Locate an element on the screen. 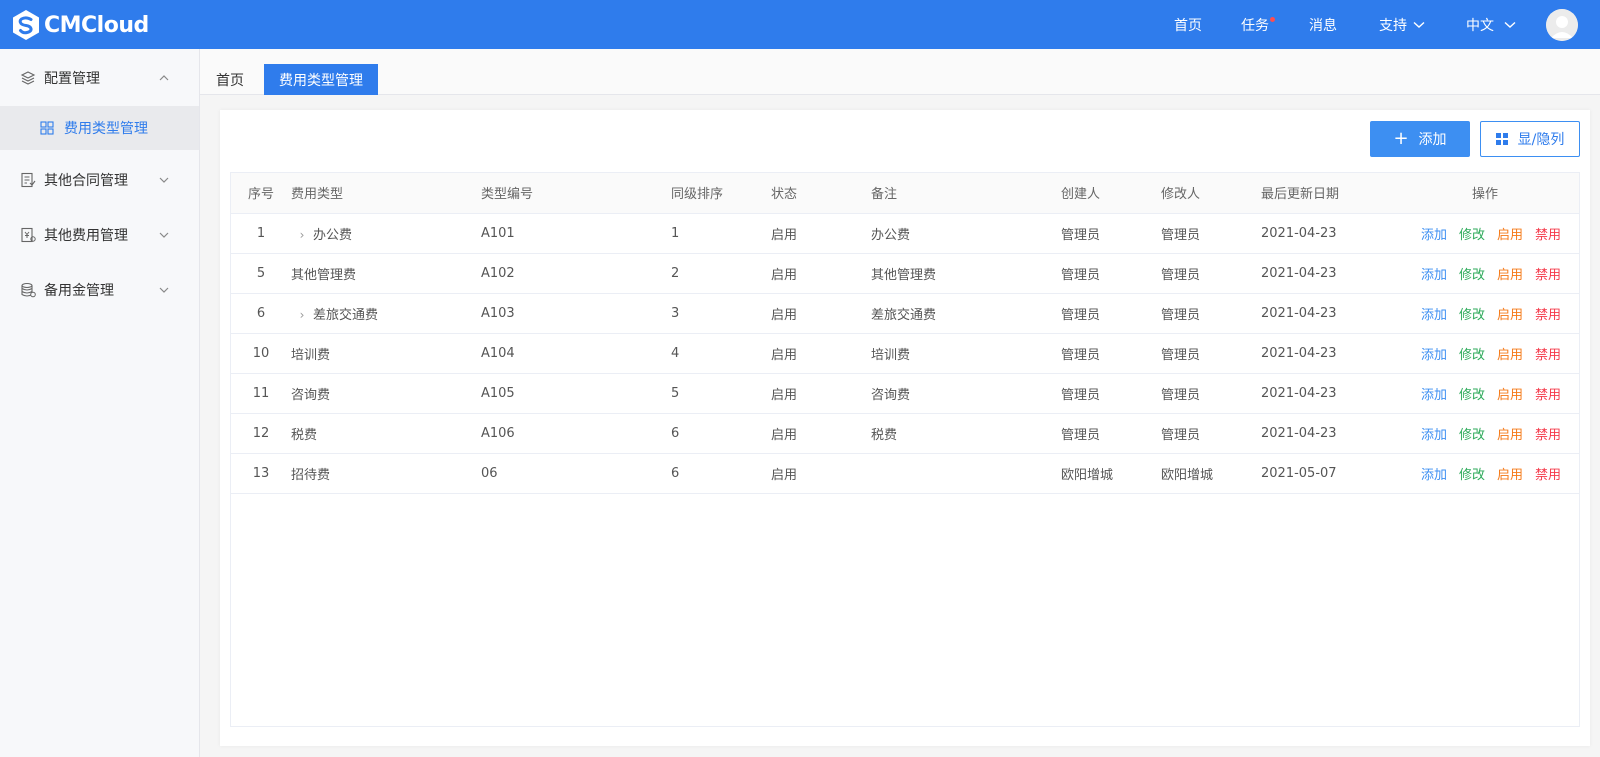 This screenshot has width=1600, height=757. table-row: 10 培训费 A104 4 启用 培训费 管理员 管理员 2021-04-23 添加 修改 启用 禁用 is located at coordinates (905, 353).